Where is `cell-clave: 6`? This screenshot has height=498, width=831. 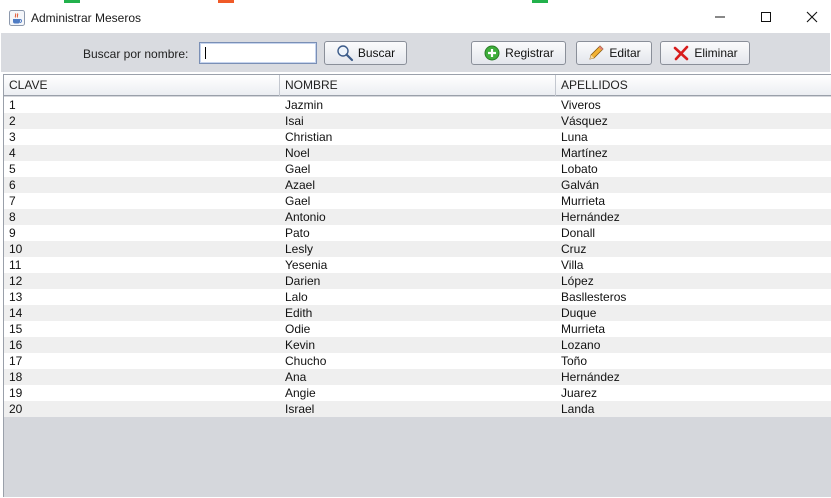 cell-clave: 6 is located at coordinates (142, 185).